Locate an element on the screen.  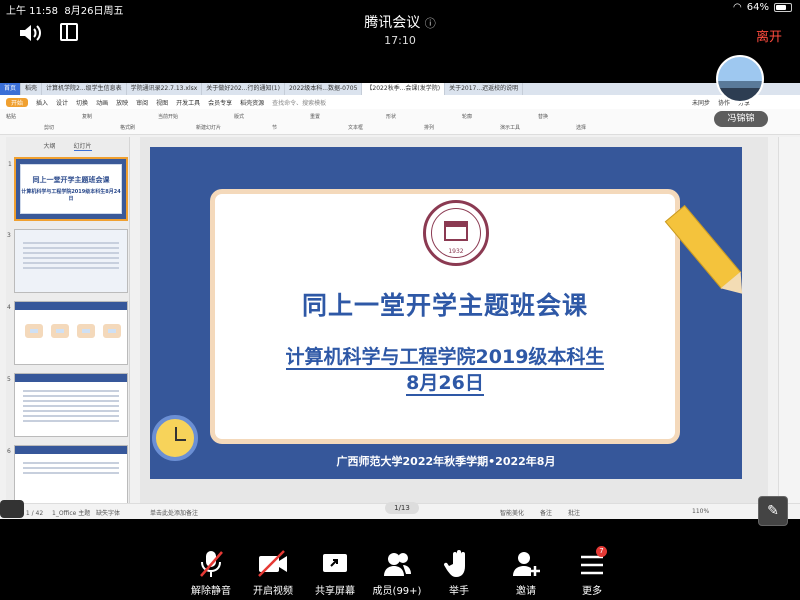
battery-icon is located at coordinates (783, 7).